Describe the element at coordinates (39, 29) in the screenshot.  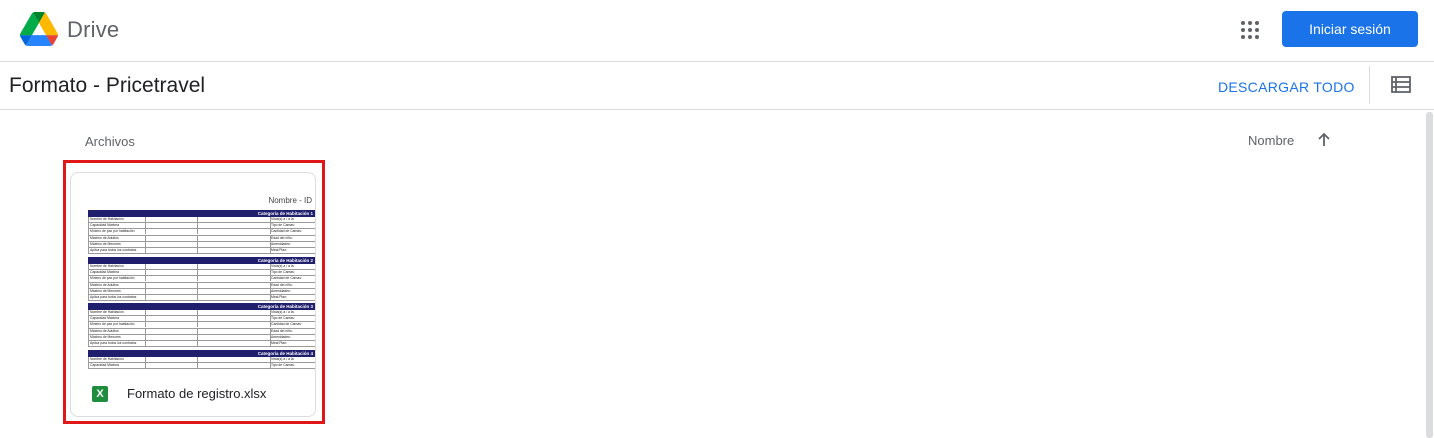
I see `google-drive-logo` at that location.